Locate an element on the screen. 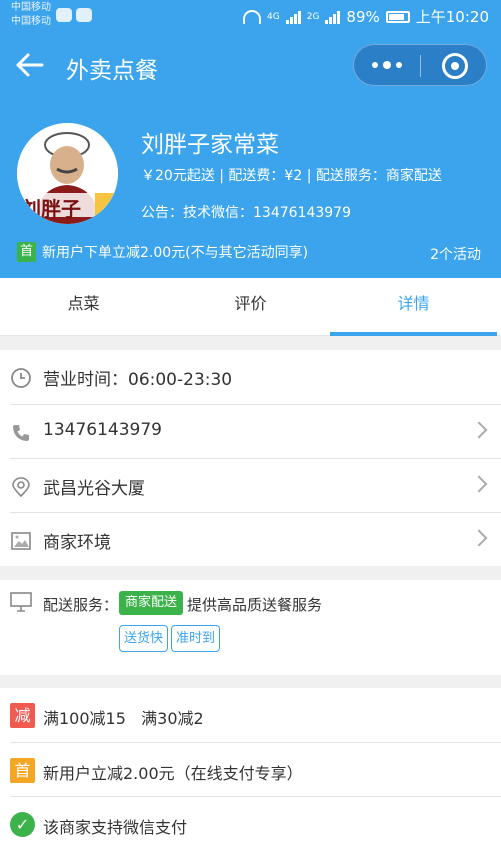 The width and height of the screenshot is (501, 841). phone-icon is located at coordinates (21, 433).